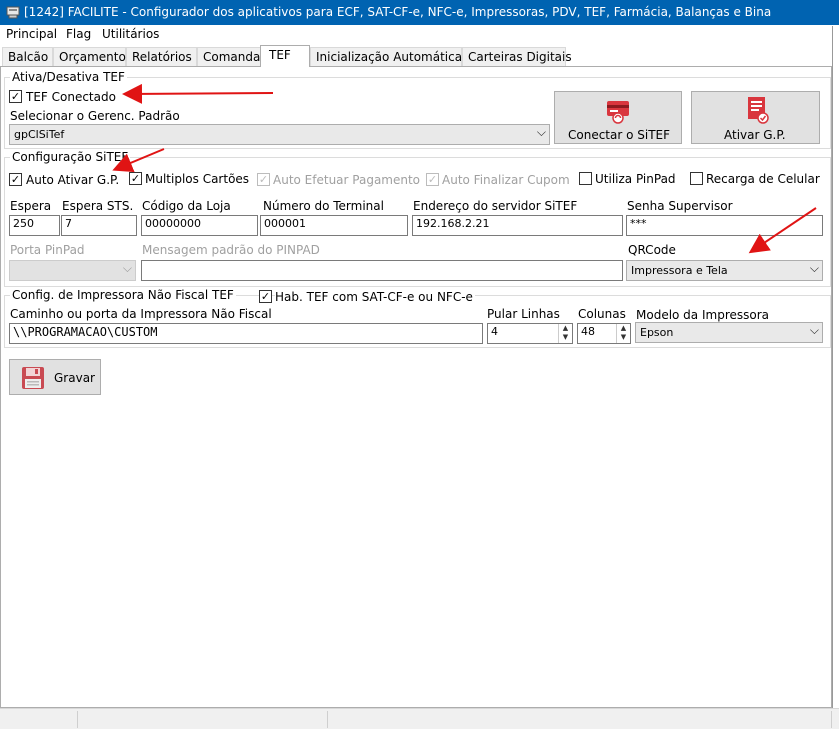 The height and width of the screenshot is (729, 839). I want to click on pular-linhas-spinner: ▲ ▼, so click(565, 333).